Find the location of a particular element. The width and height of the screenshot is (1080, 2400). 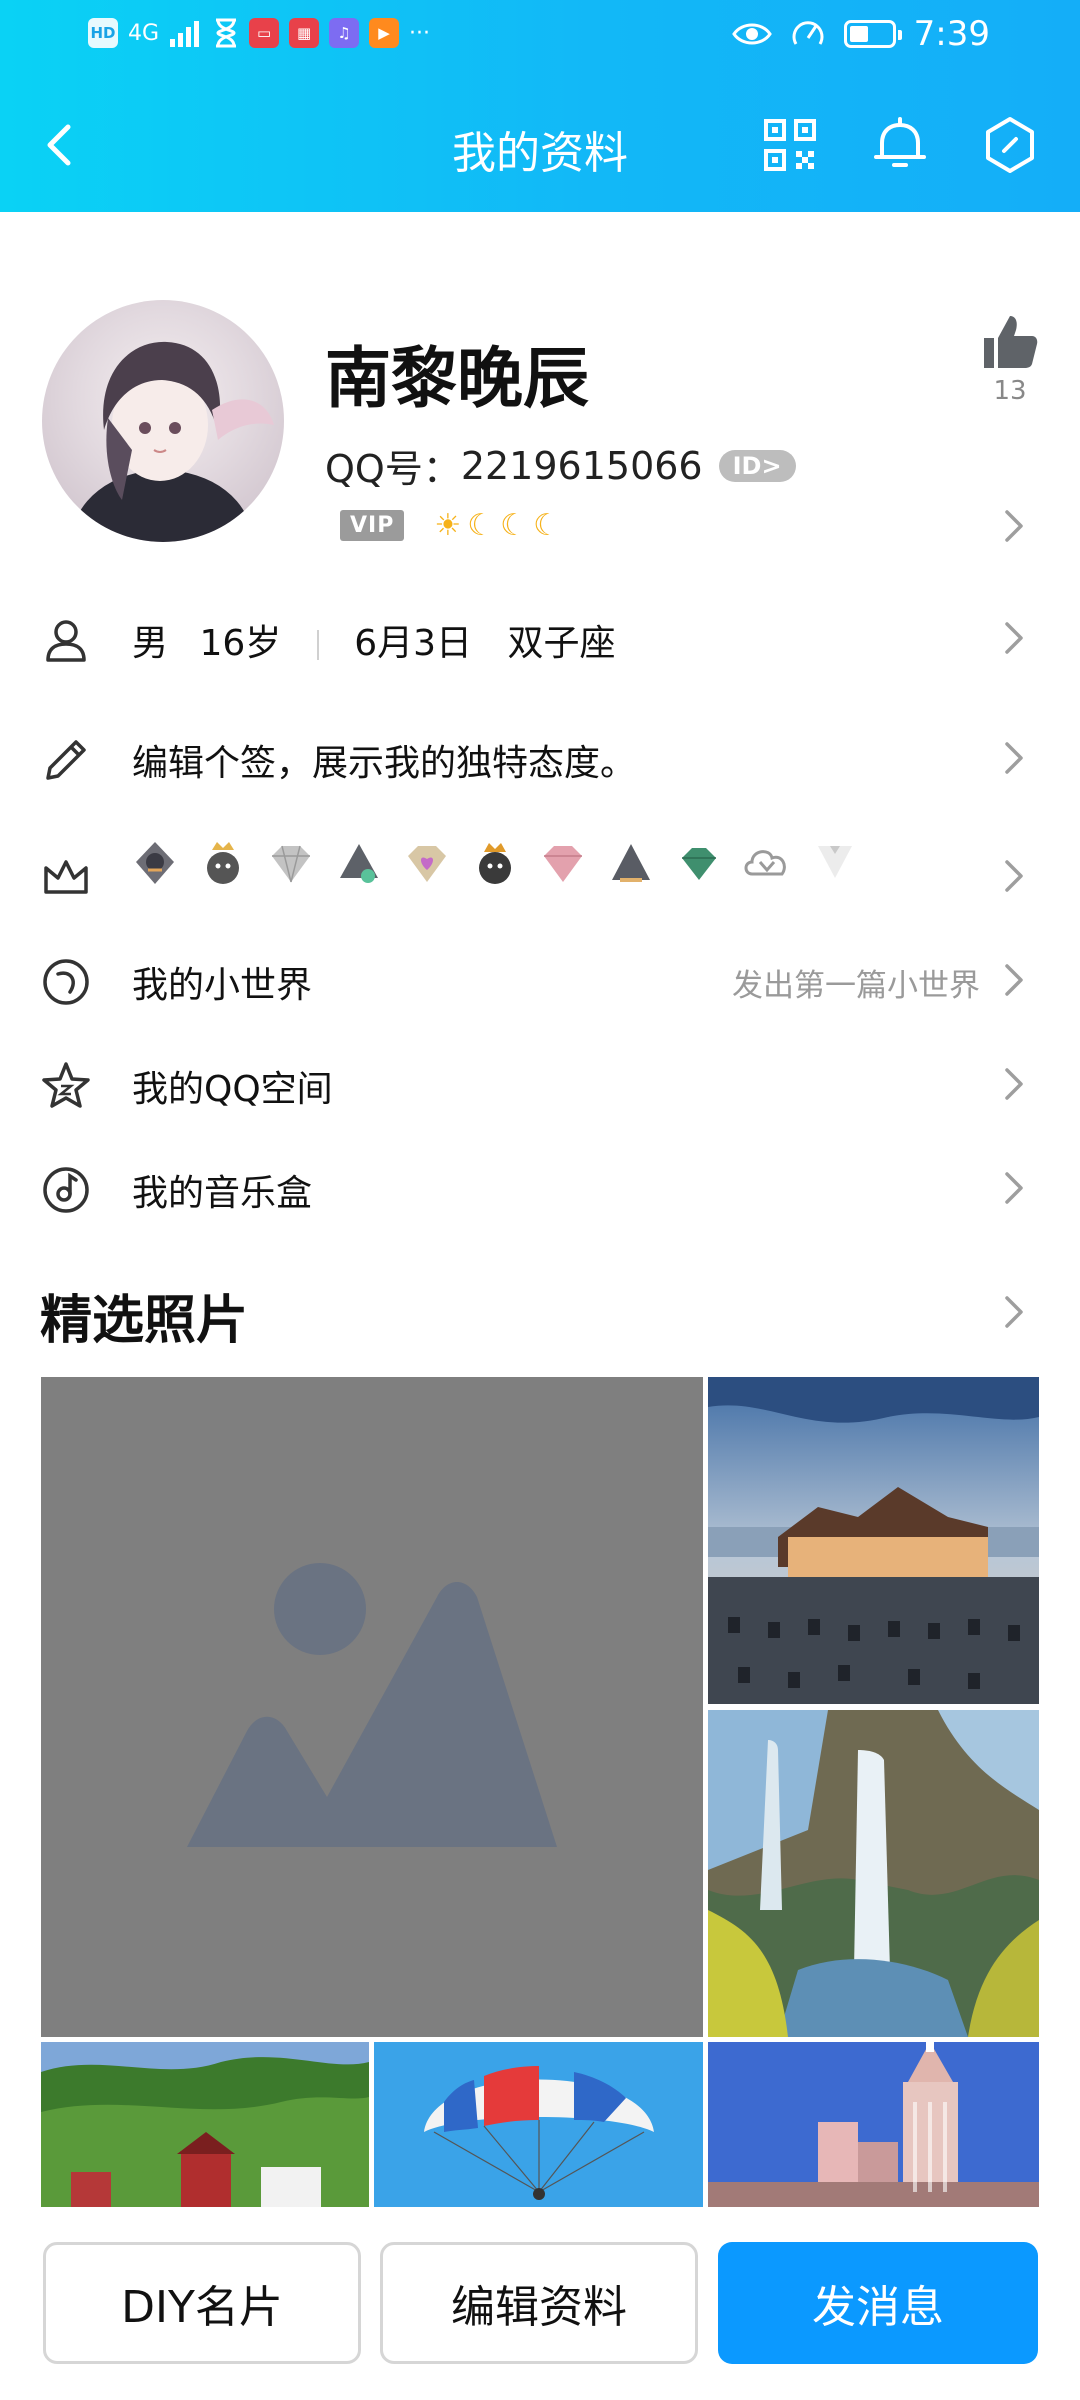

hexagon-settings-icon is located at coordinates (1010, 145).